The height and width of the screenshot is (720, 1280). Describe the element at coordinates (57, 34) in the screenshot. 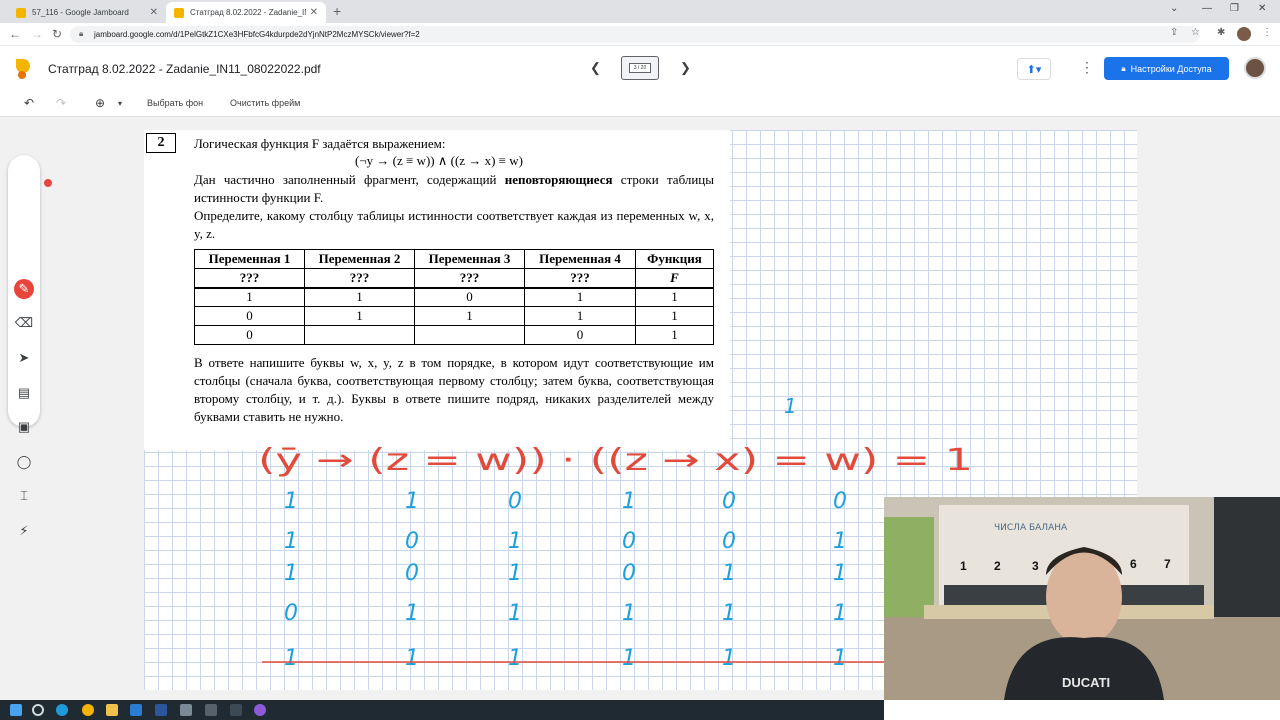

I see `reload-icon: ↻` at that location.